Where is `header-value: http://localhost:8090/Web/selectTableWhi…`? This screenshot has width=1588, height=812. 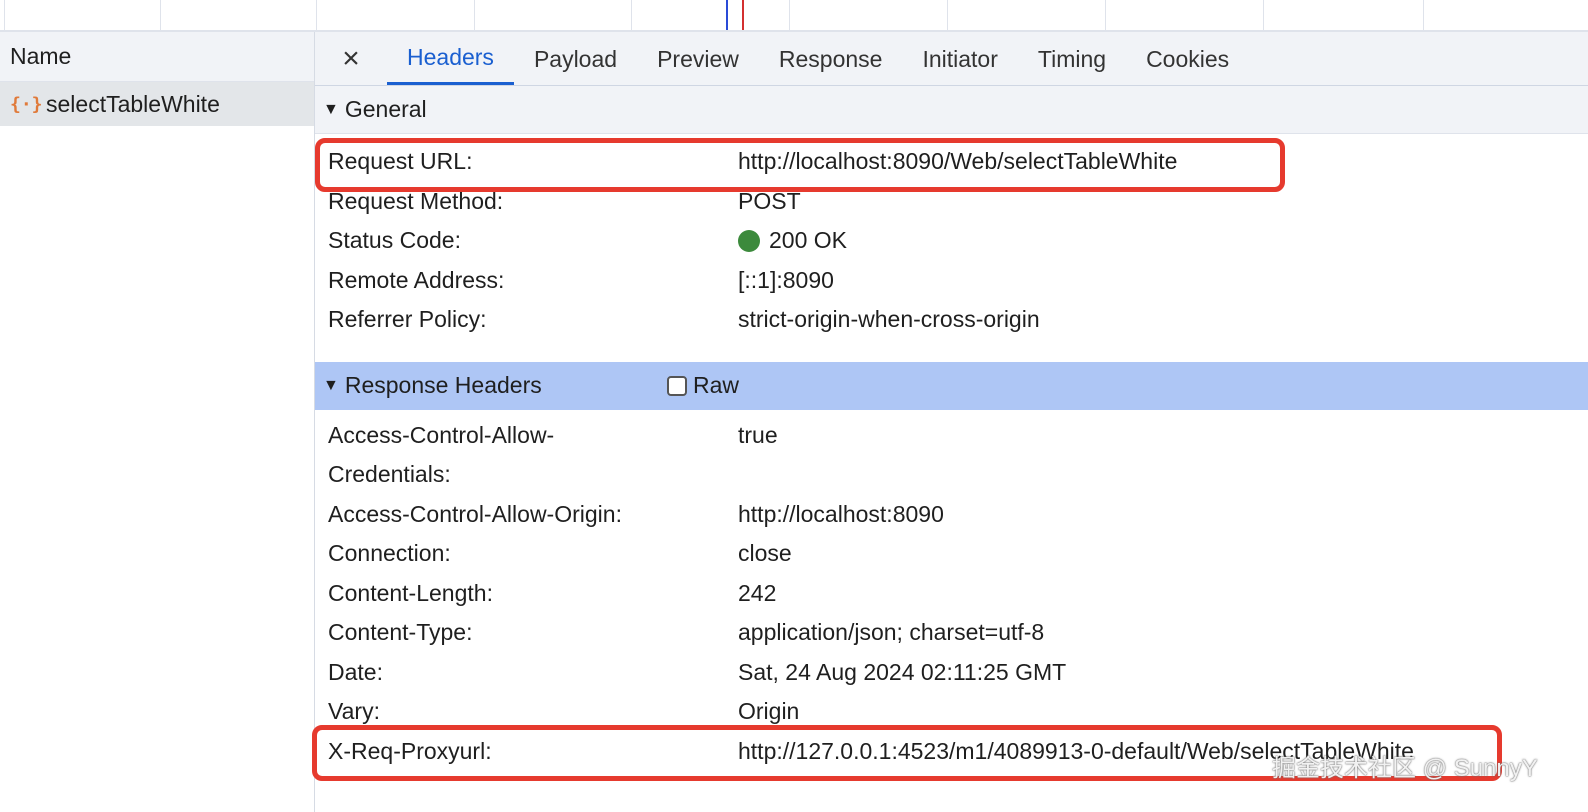
header-value: http://localhost:8090/Web/selectTableWhi… is located at coordinates (957, 162).